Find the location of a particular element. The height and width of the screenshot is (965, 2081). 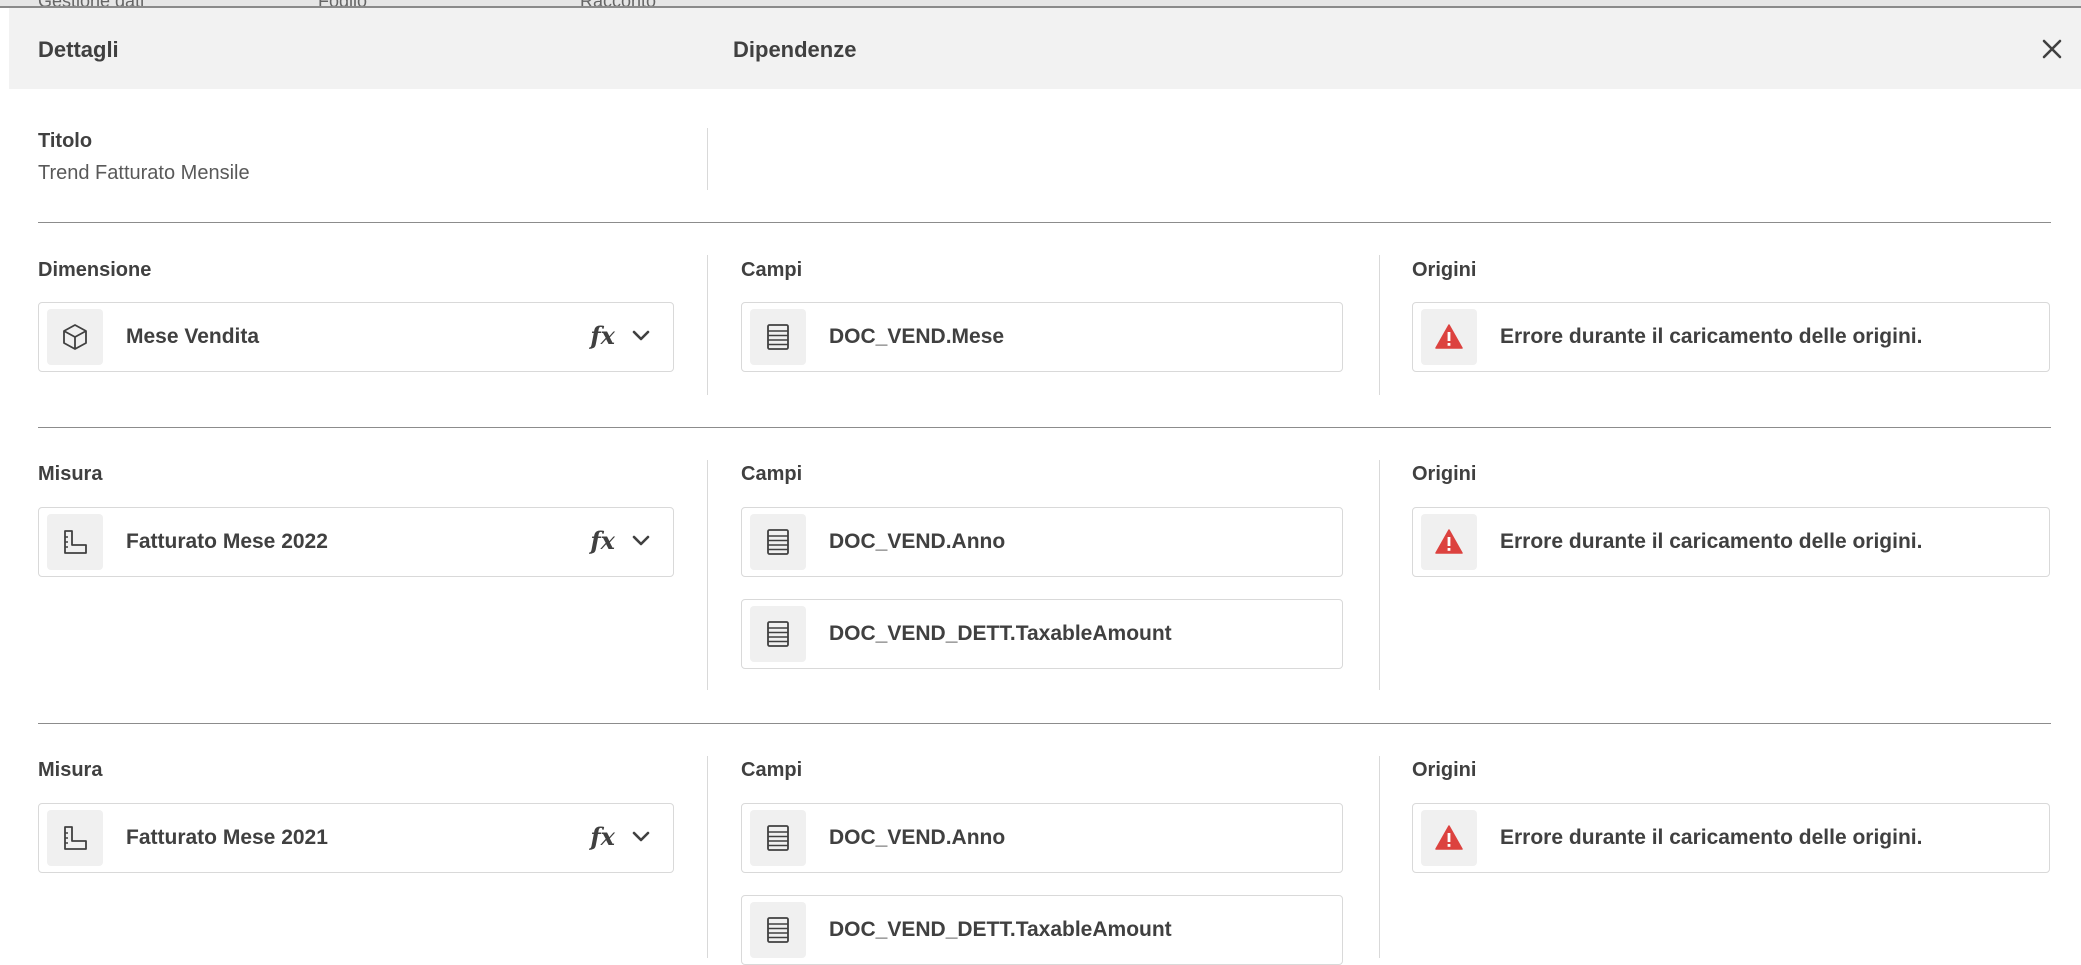

close-icon is located at coordinates (2052, 49).